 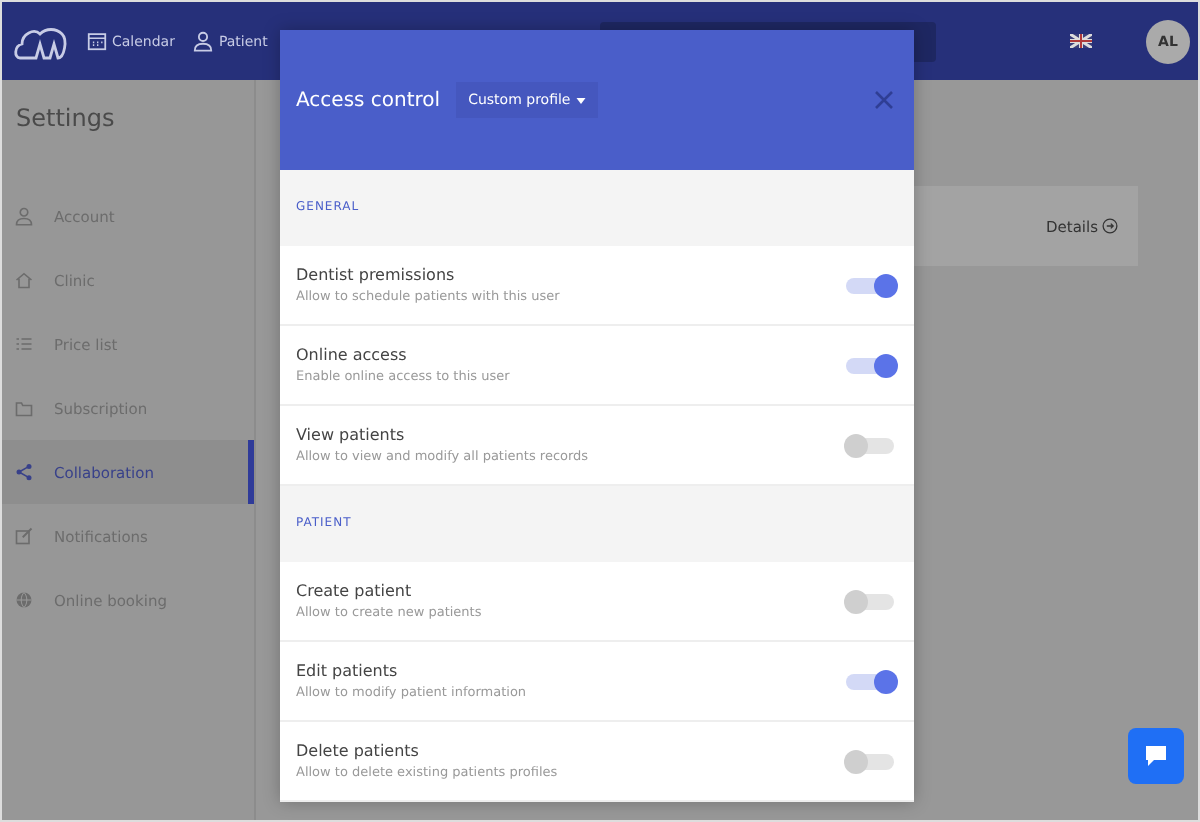 I want to click on calendar-icon, so click(x=97, y=41).